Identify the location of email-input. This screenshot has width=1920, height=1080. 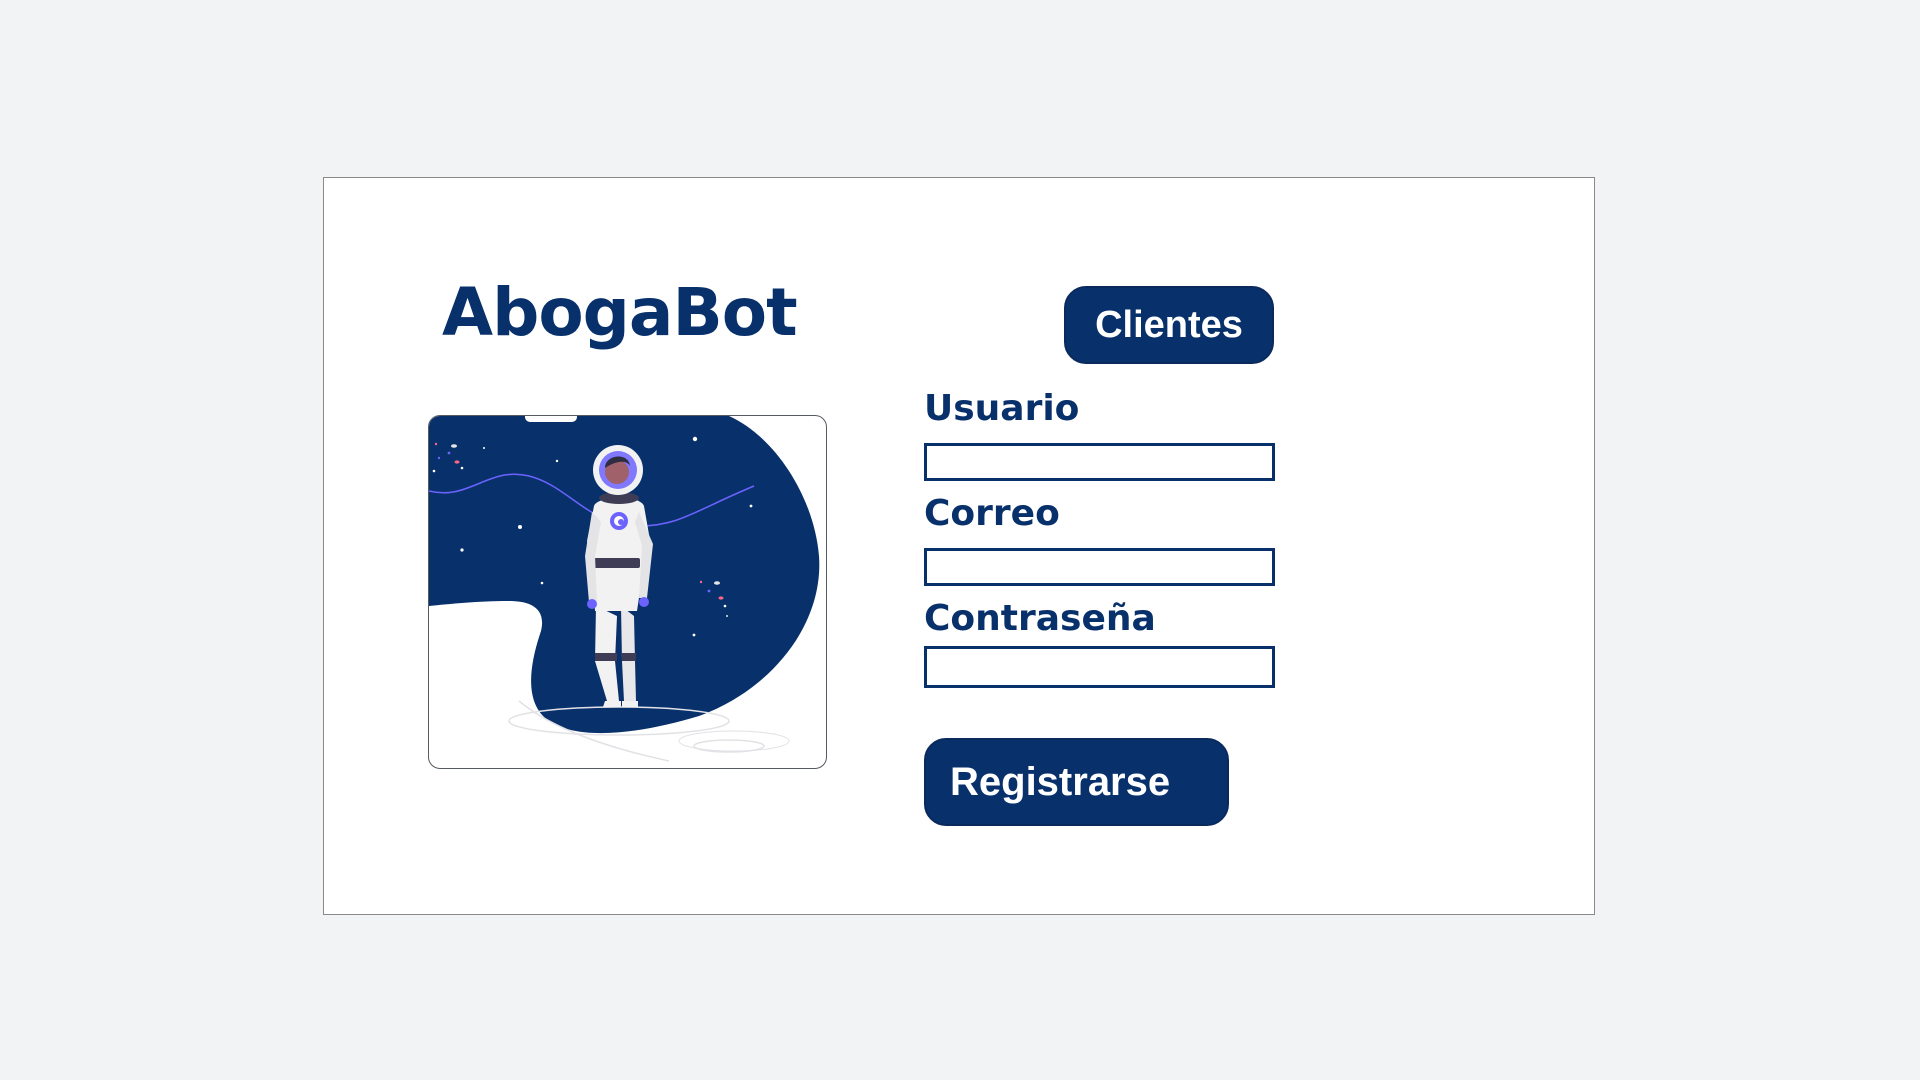
(1099, 567).